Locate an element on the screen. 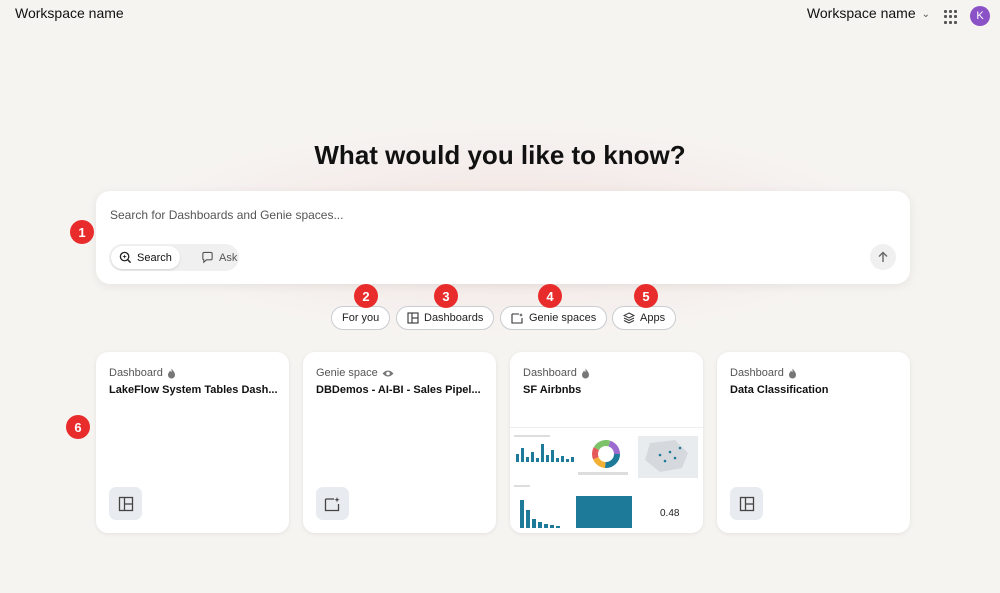  workspace-name-left: Workspace name is located at coordinates (69, 13).